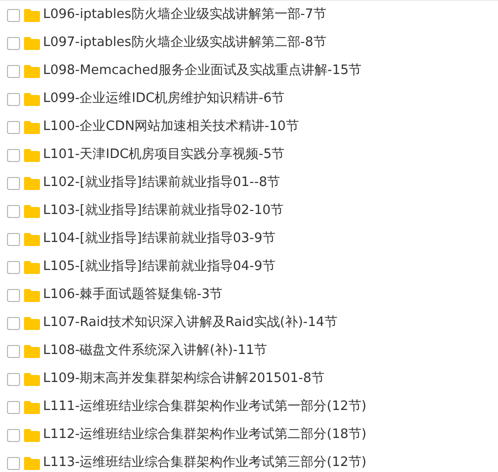 Image resolution: width=498 pixels, height=472 pixels. I want to click on folder-name: L100-企业CDN网站加速相关技术精讲-10节, so click(171, 127).